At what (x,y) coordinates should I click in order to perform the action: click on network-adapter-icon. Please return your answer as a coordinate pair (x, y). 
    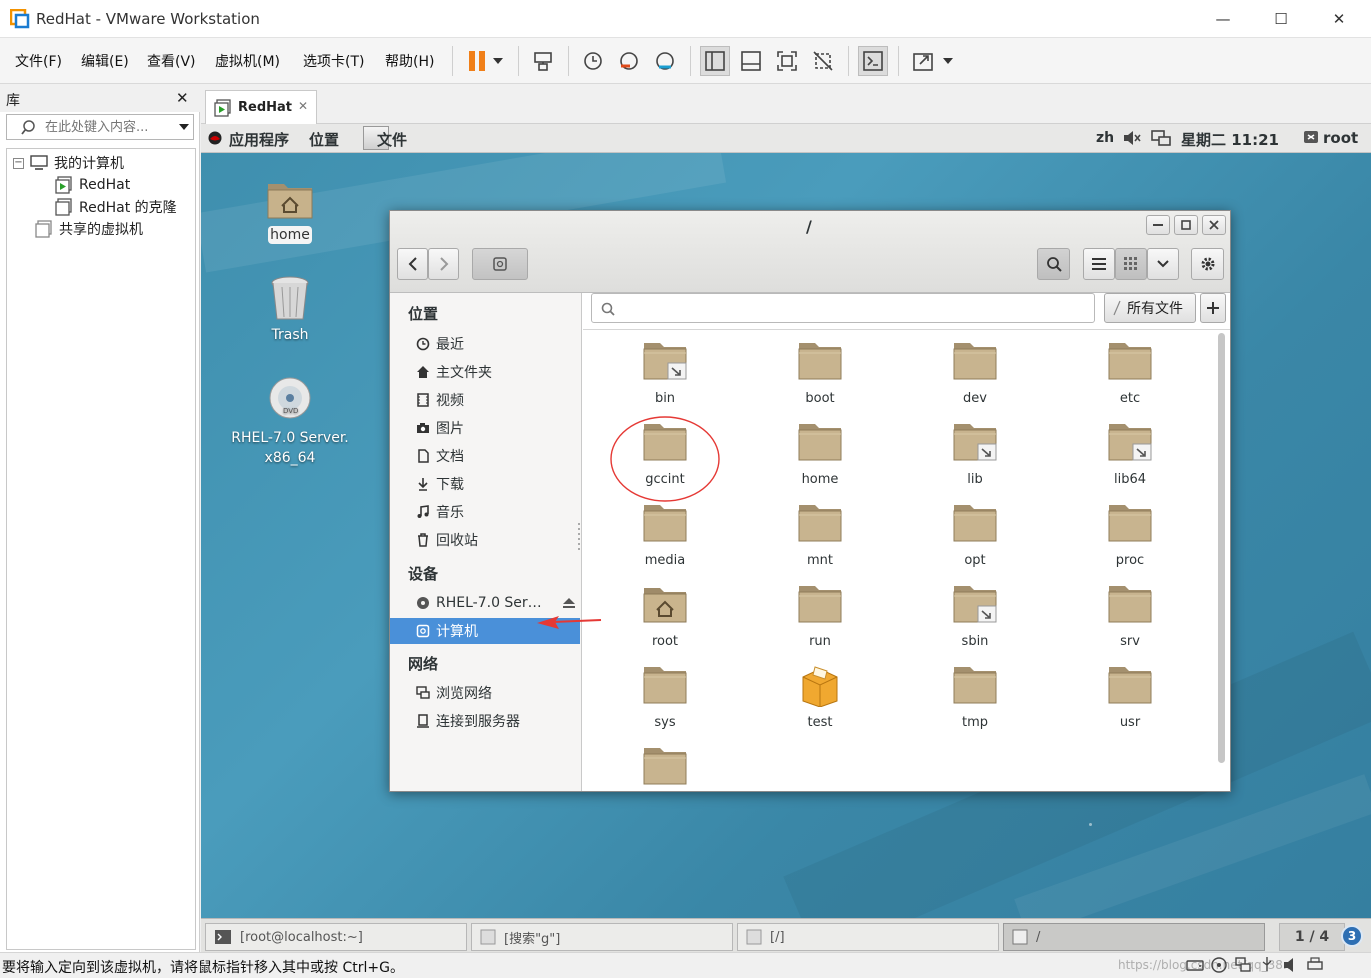
    Looking at the image, I should click on (1243, 965).